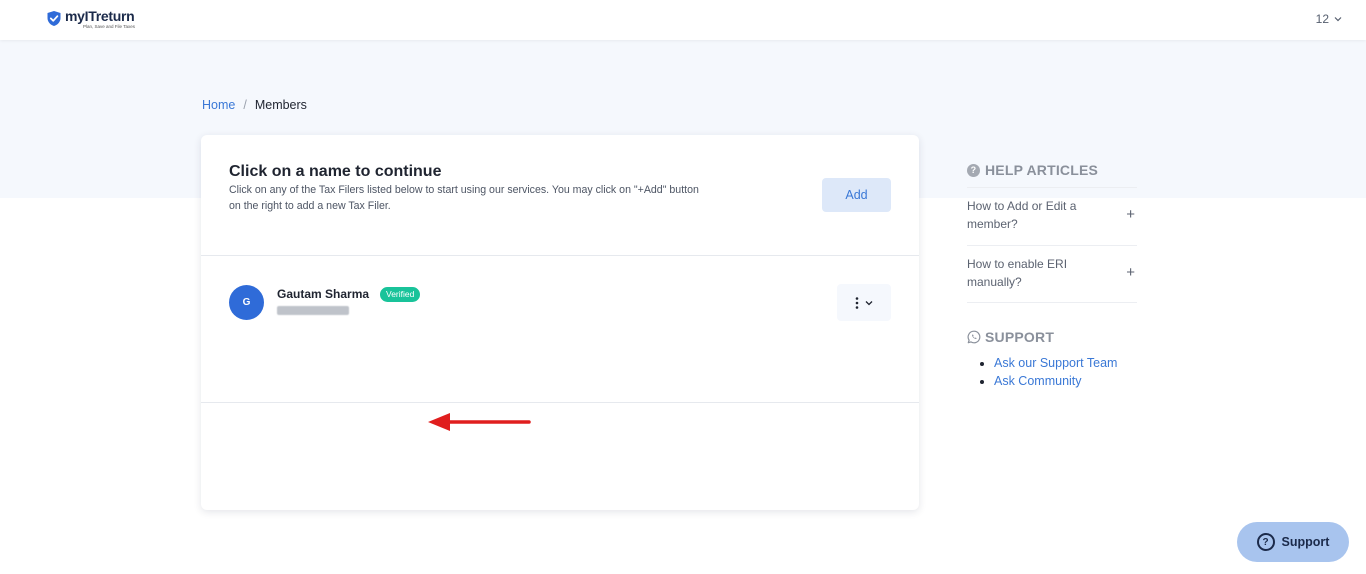 This screenshot has height=574, width=1366. I want to click on breadcrumb: Home / Members, so click(254, 105).